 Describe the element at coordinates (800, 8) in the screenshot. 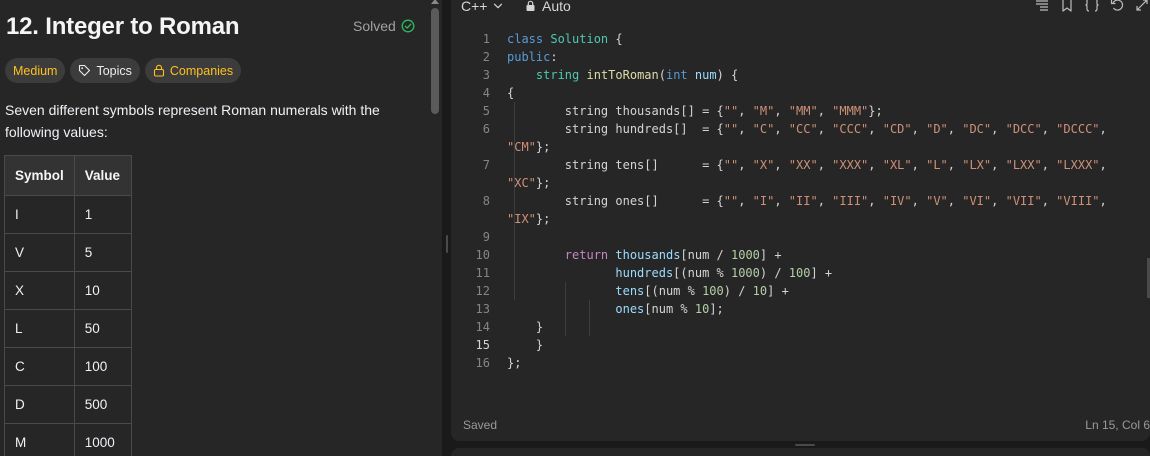

I see `editor-toolbar: C++ Auto` at that location.